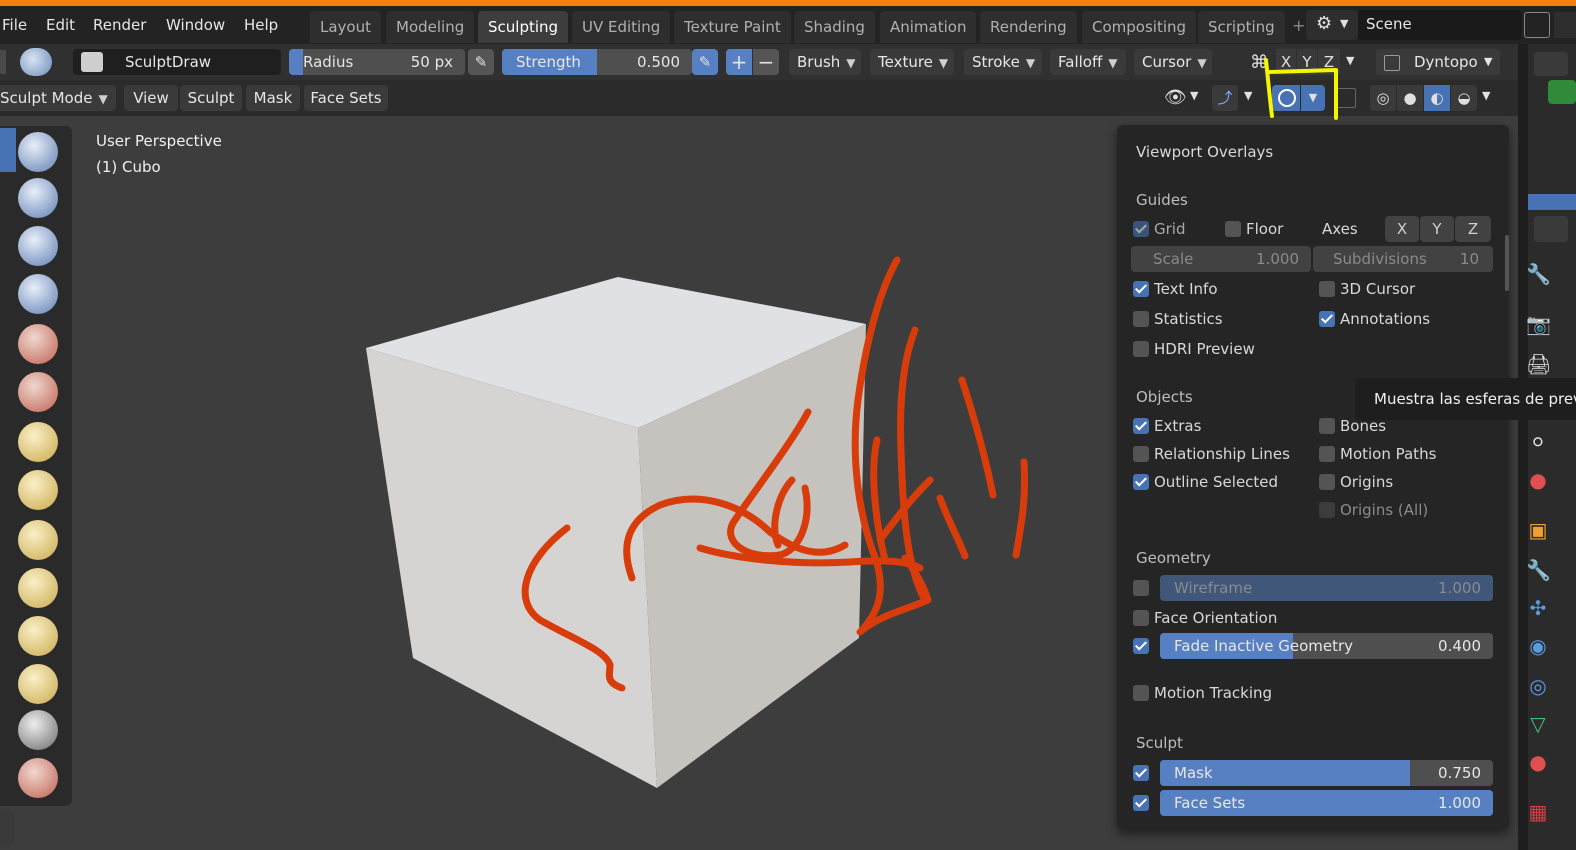  Describe the element at coordinates (38, 198) in the screenshot. I see `draw-sharp-brush-icon` at that location.